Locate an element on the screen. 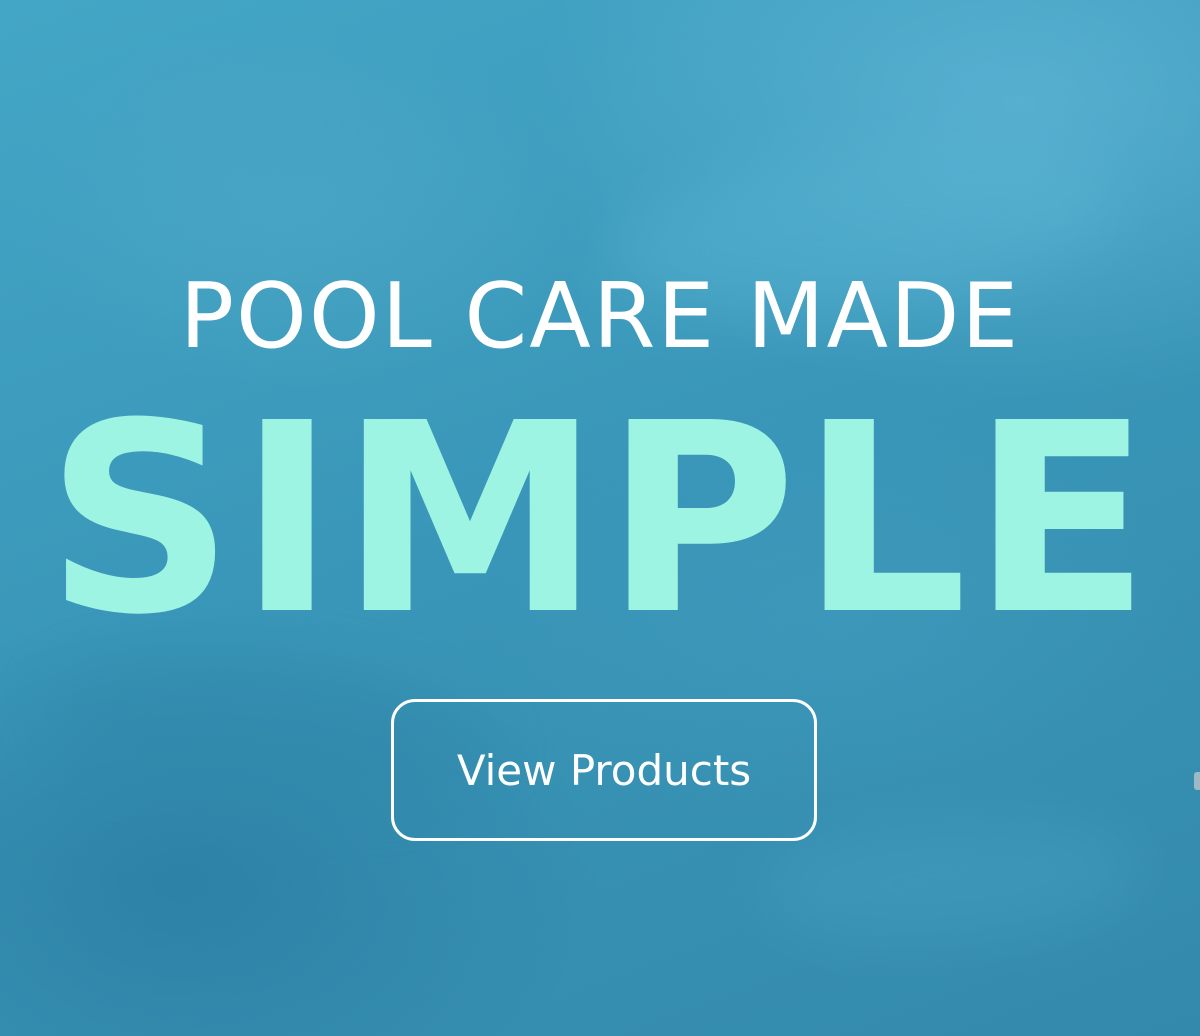 Image resolution: width=1200 pixels, height=1036 pixels. carousel-edge-indicator is located at coordinates (1197, 781).